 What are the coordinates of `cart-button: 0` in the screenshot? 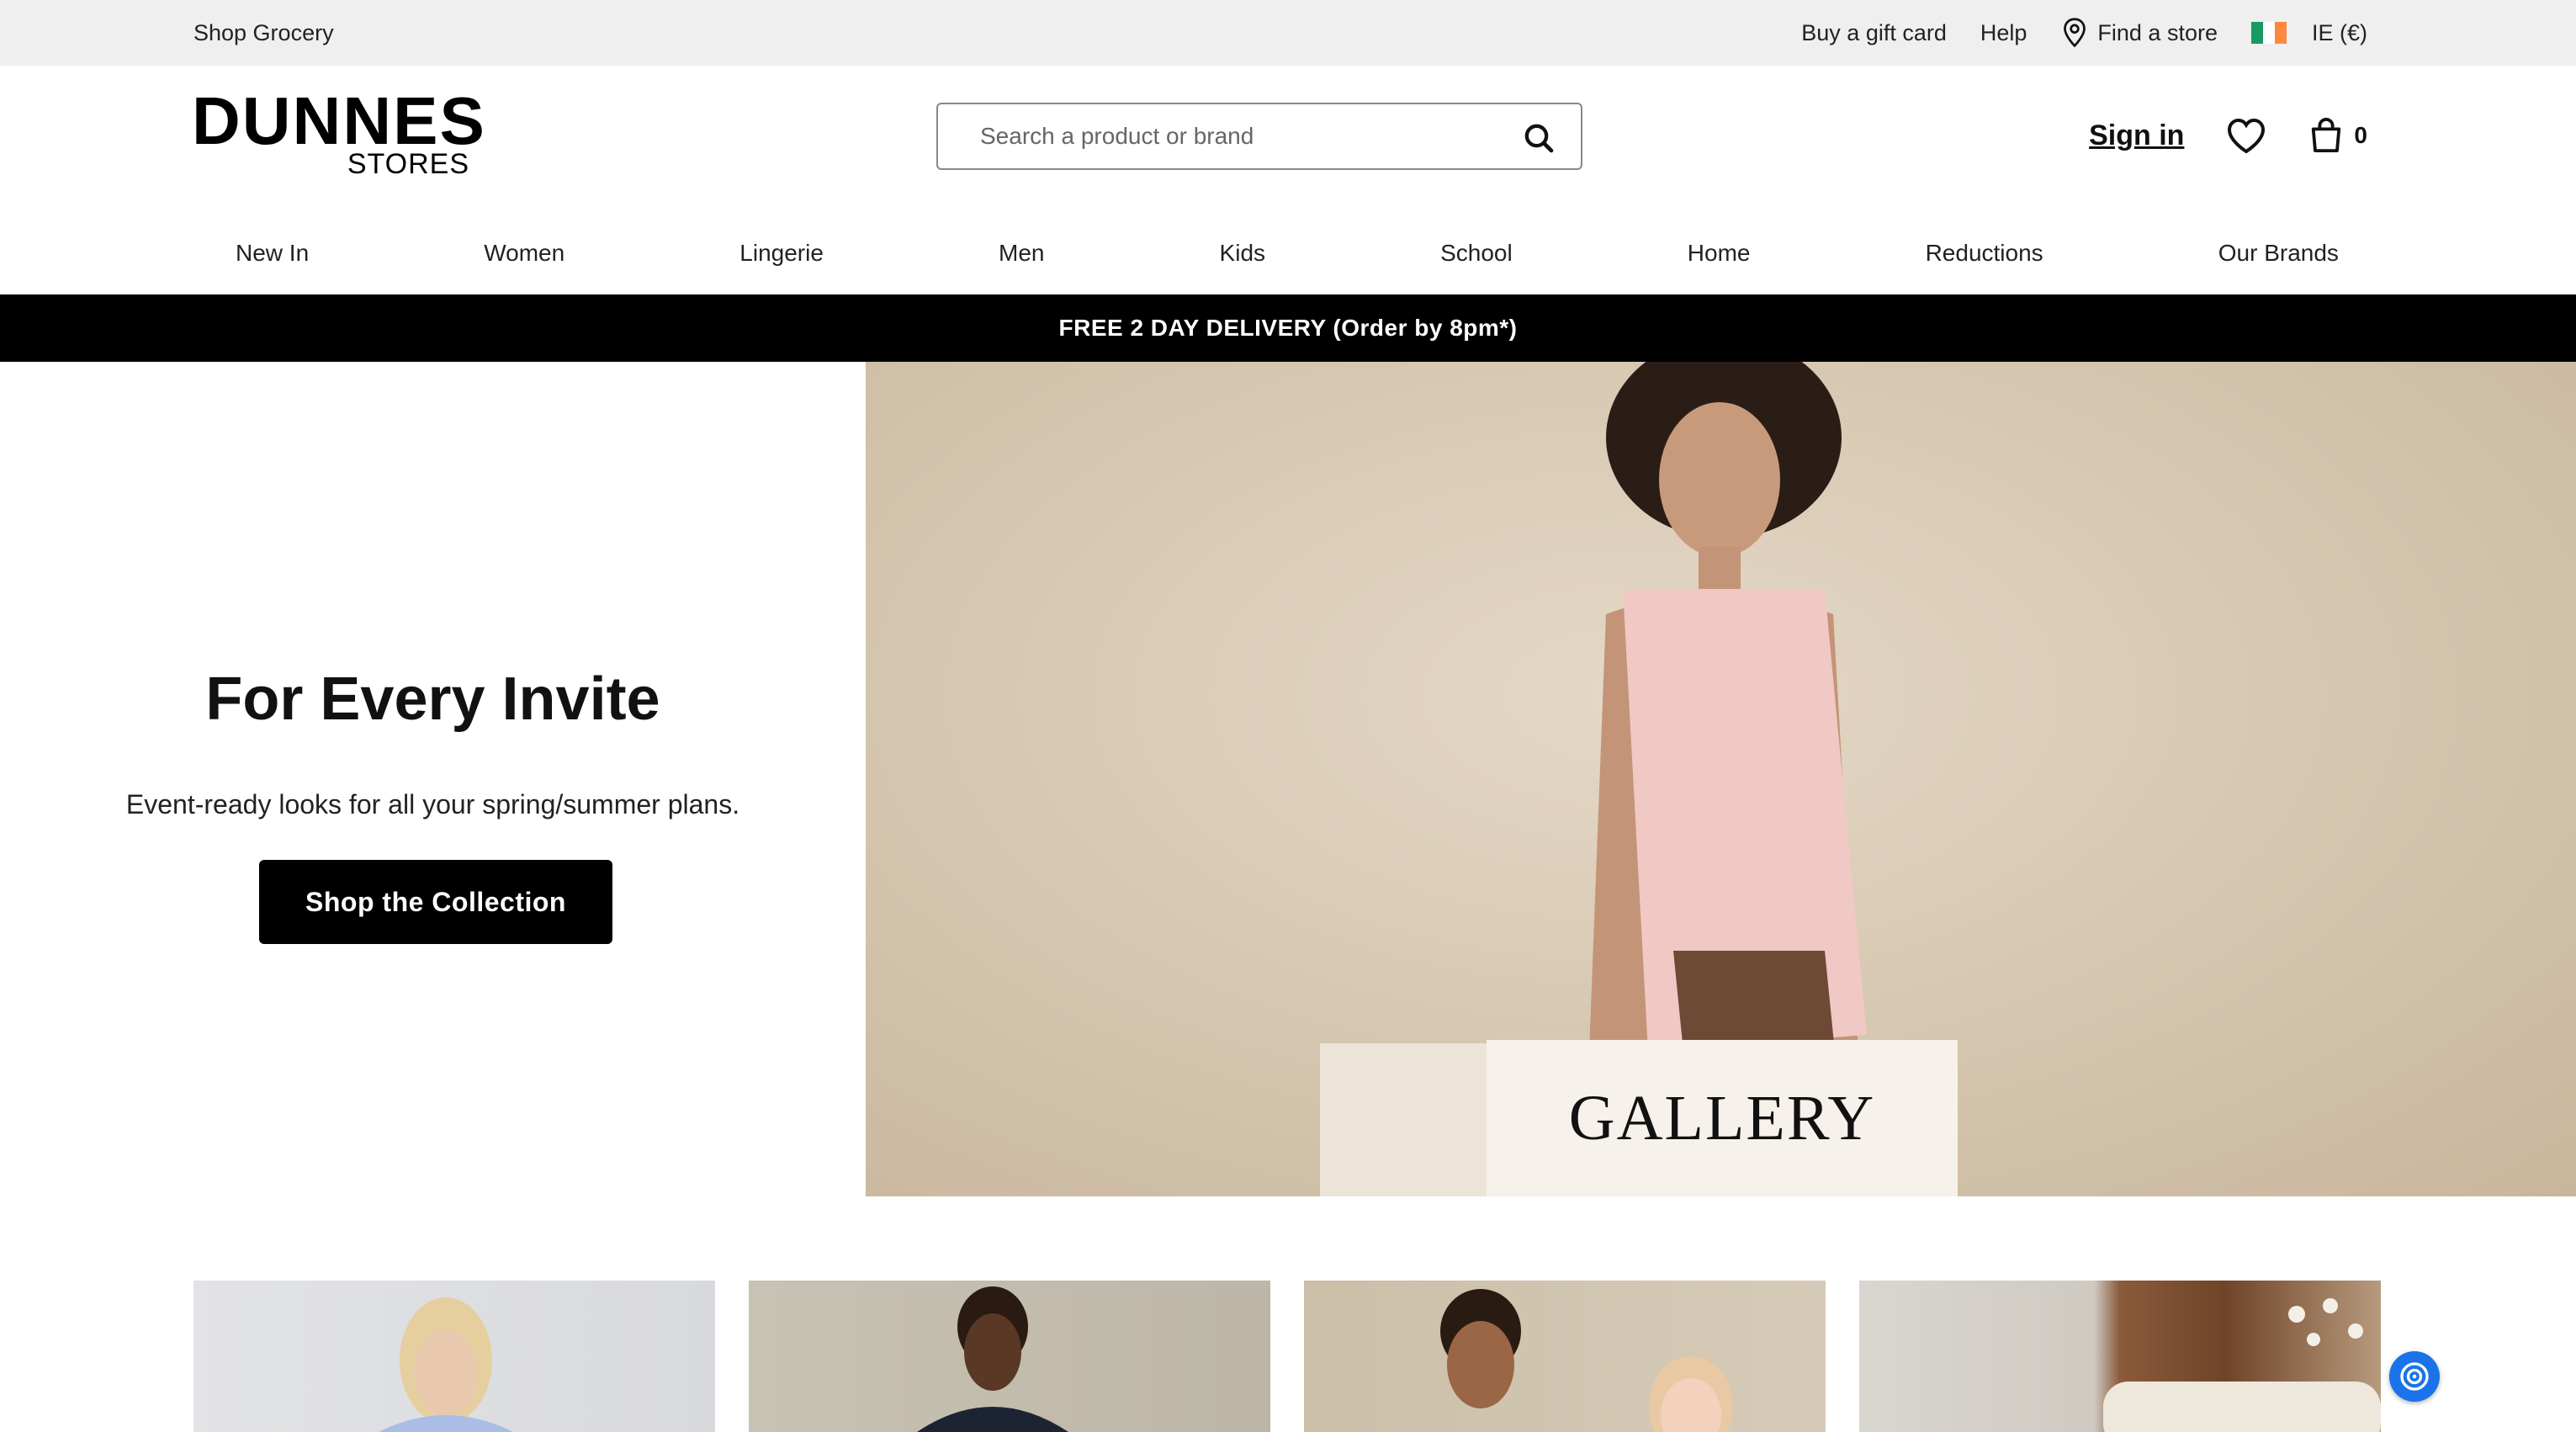 It's located at (2337, 135).